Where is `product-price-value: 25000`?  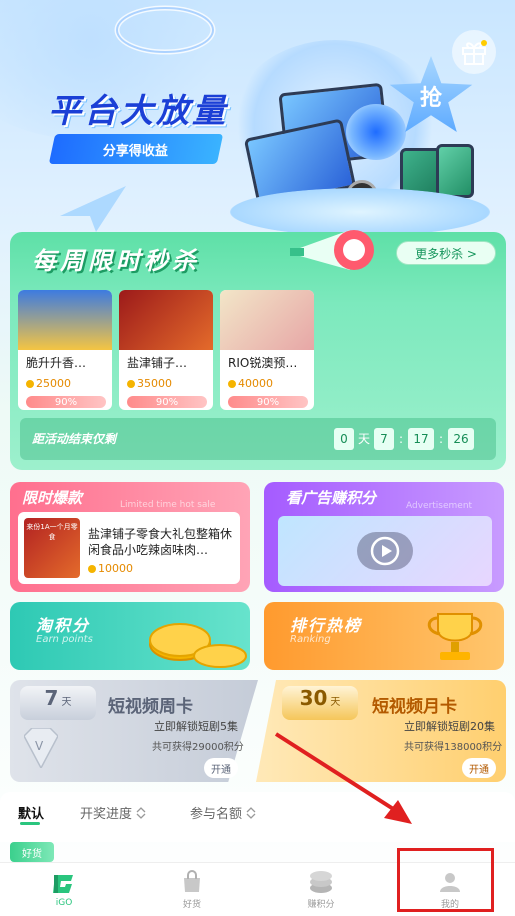
product-price-value: 25000 is located at coordinates (53, 383).